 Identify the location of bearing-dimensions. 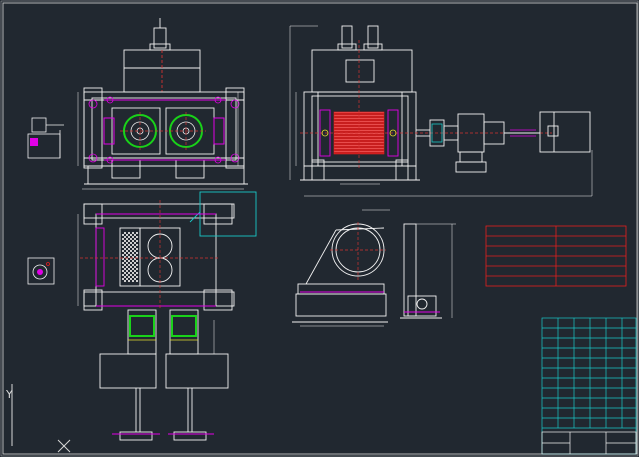
(378, 268).